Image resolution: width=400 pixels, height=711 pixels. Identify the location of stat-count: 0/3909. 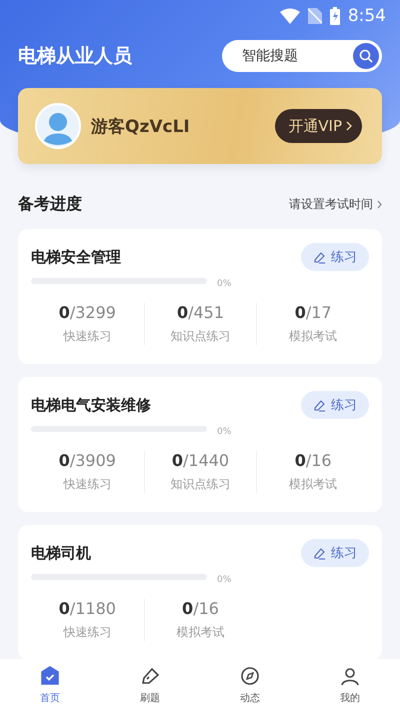
(87, 460).